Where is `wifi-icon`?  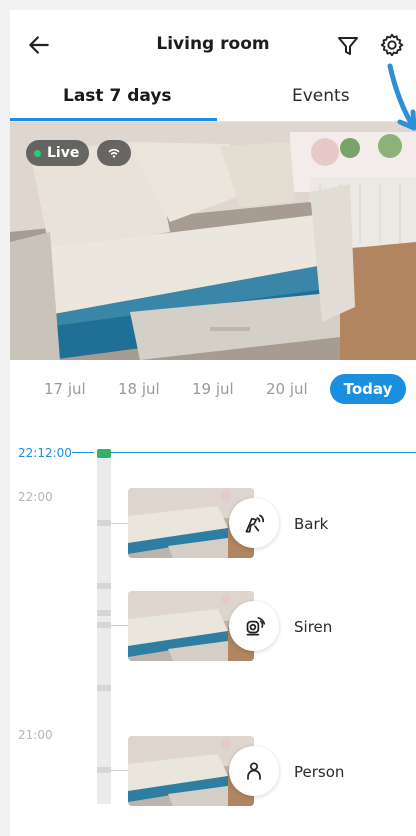
wifi-icon is located at coordinates (114, 153).